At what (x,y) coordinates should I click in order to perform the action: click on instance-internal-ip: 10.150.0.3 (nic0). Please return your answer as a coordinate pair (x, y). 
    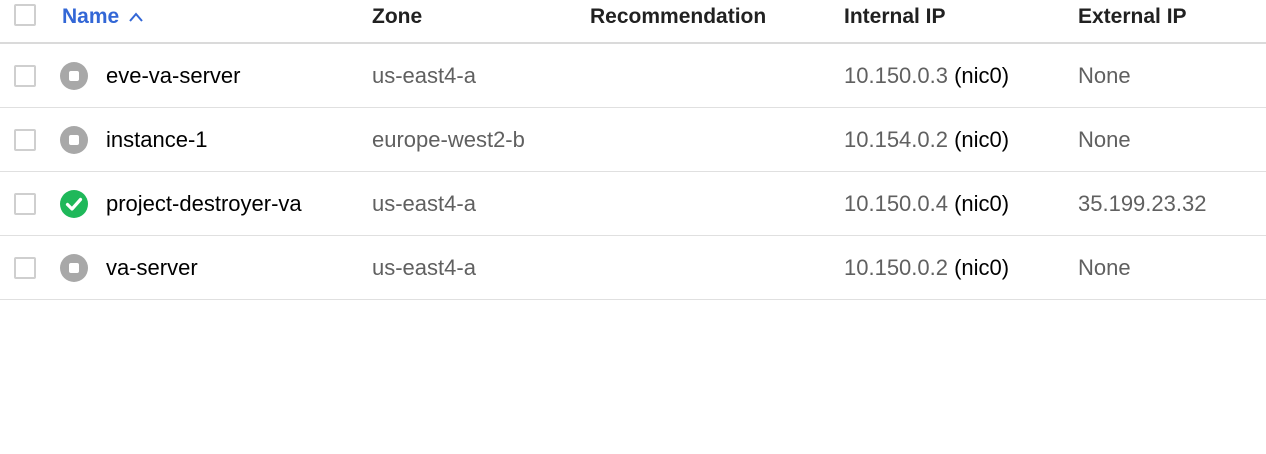
    Looking at the image, I should click on (926, 75).